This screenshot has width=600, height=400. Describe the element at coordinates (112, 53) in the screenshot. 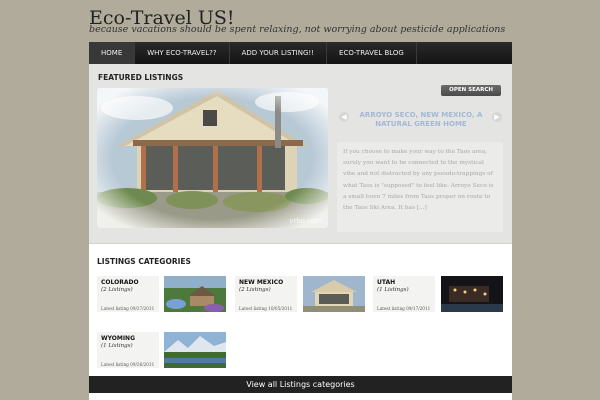

I see `nav-item-home: HOME` at that location.